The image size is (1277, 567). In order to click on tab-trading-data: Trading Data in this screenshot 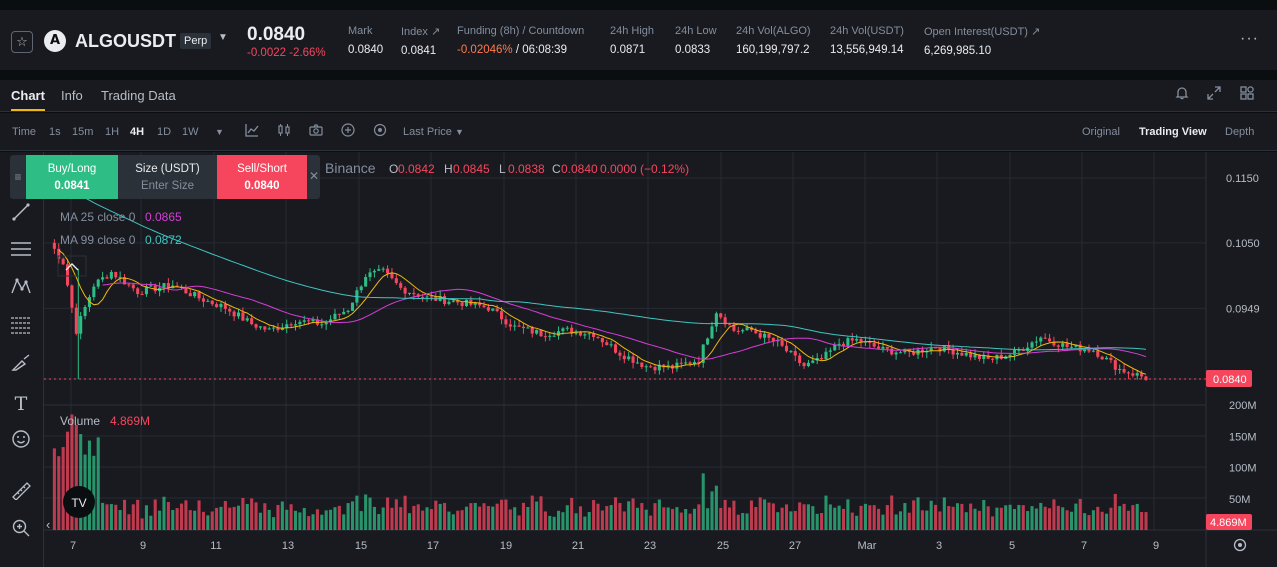, I will do `click(138, 95)`.